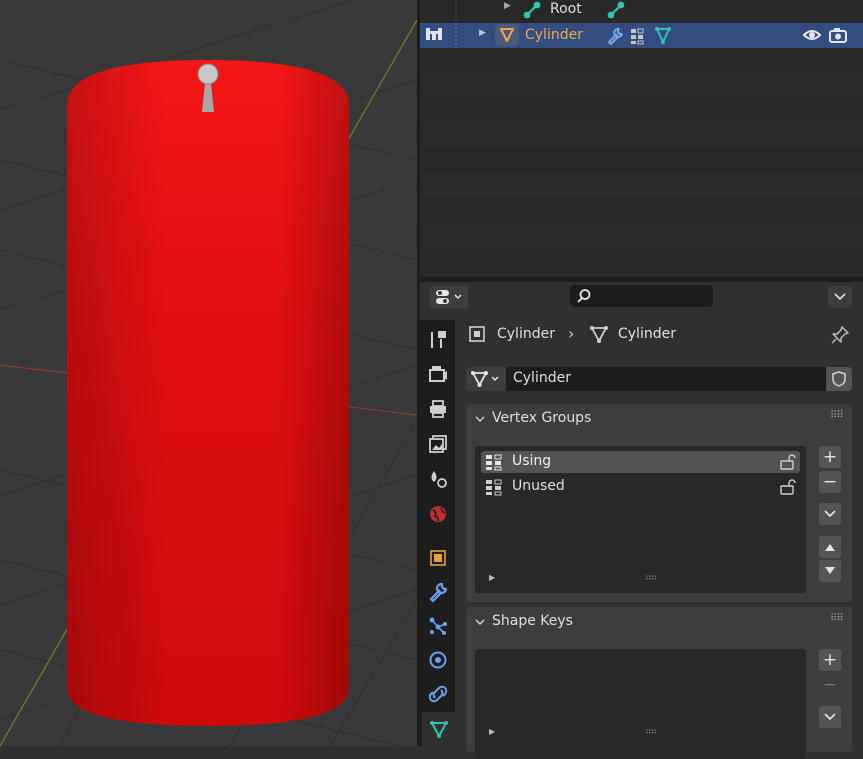  Describe the element at coordinates (647, 334) in the screenshot. I see `breadcrumb-data: Cylinder` at that location.